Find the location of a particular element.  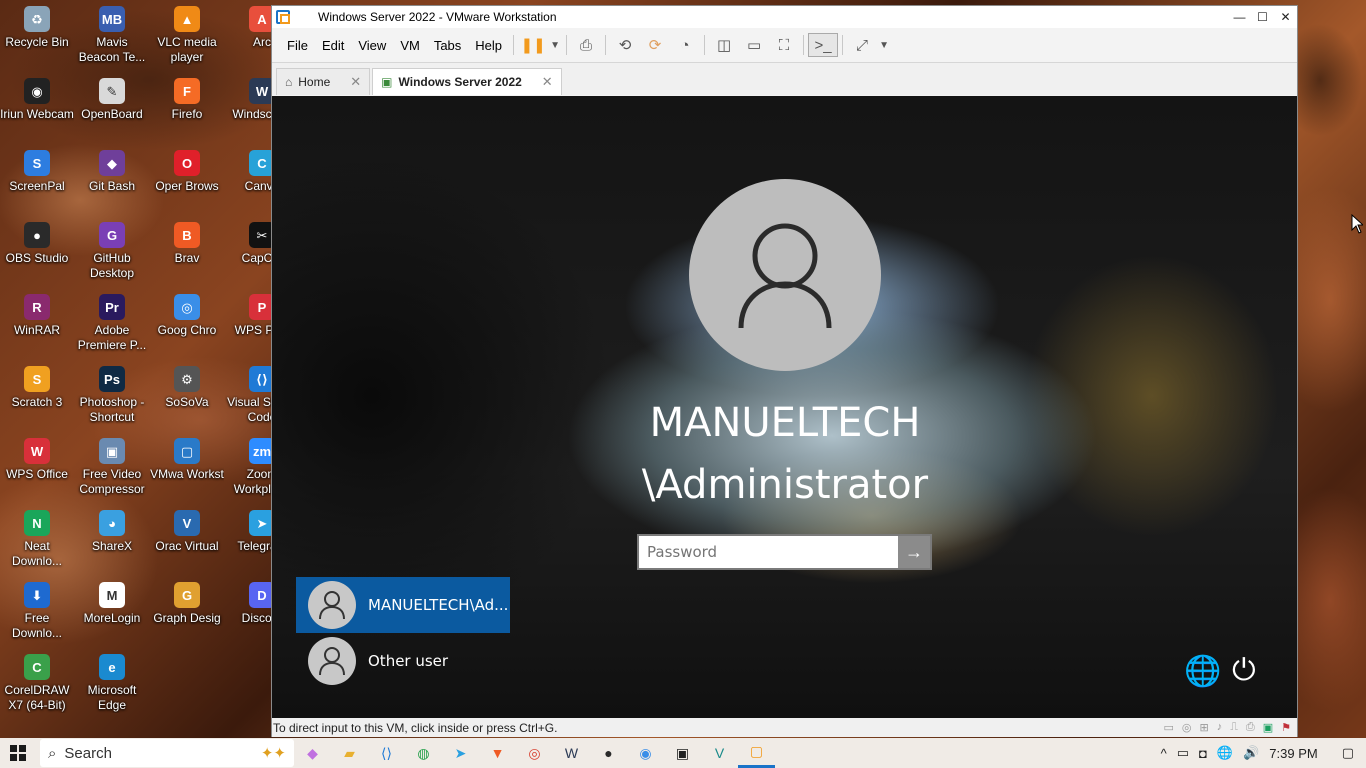

desktop-shortcut: ▲ VLC media player is located at coordinates (187, 35).